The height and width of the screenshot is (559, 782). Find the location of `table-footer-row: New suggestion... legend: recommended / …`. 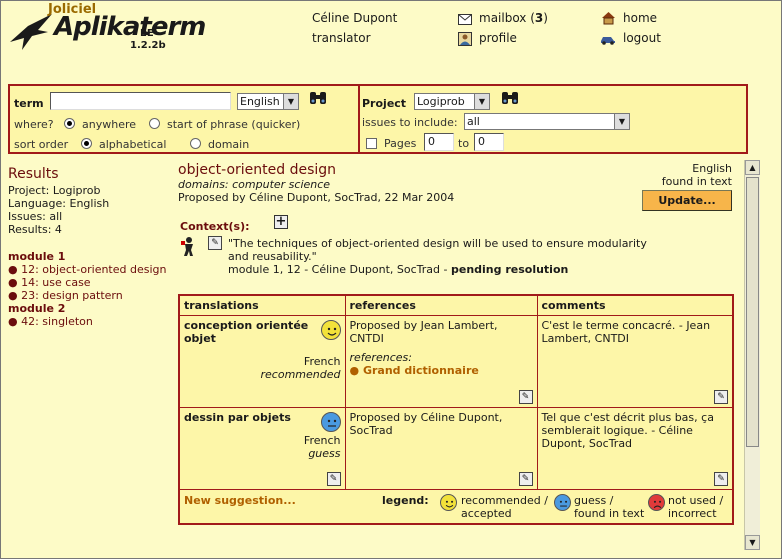

table-footer-row: New suggestion... legend: recommended / … is located at coordinates (456, 506).